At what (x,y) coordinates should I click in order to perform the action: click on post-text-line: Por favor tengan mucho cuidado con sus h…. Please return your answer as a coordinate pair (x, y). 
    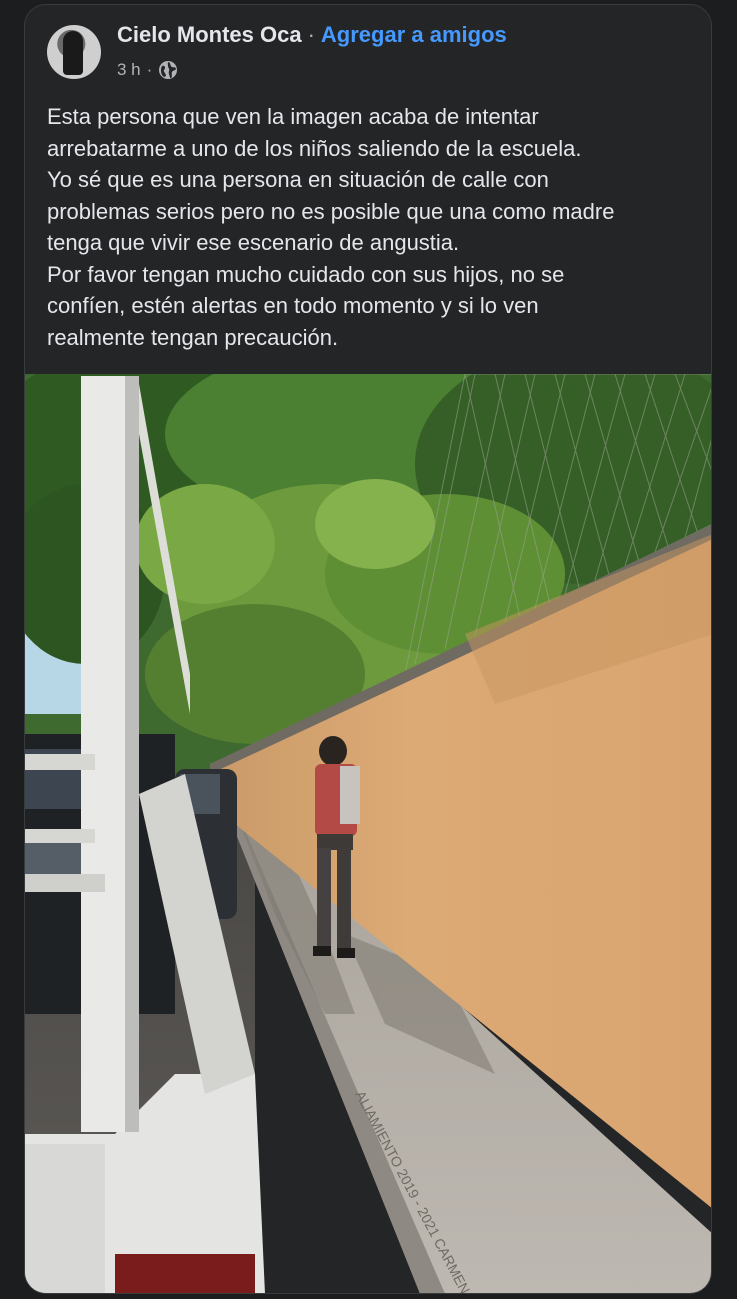
    Looking at the image, I should click on (306, 274).